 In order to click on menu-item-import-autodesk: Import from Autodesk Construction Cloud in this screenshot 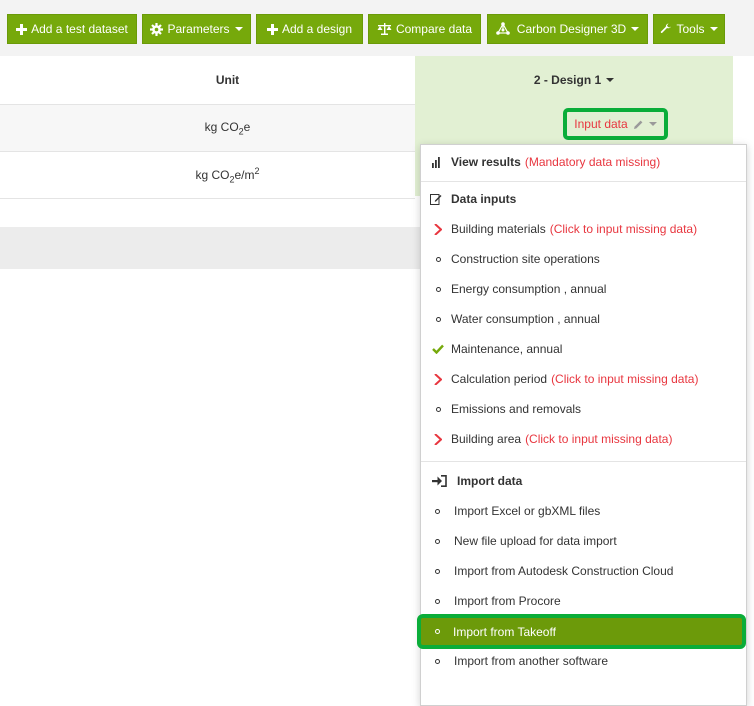, I will do `click(583, 571)`.